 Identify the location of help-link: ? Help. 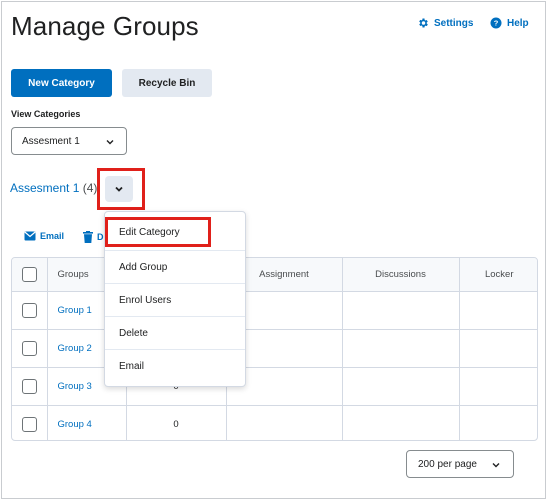
(509, 23).